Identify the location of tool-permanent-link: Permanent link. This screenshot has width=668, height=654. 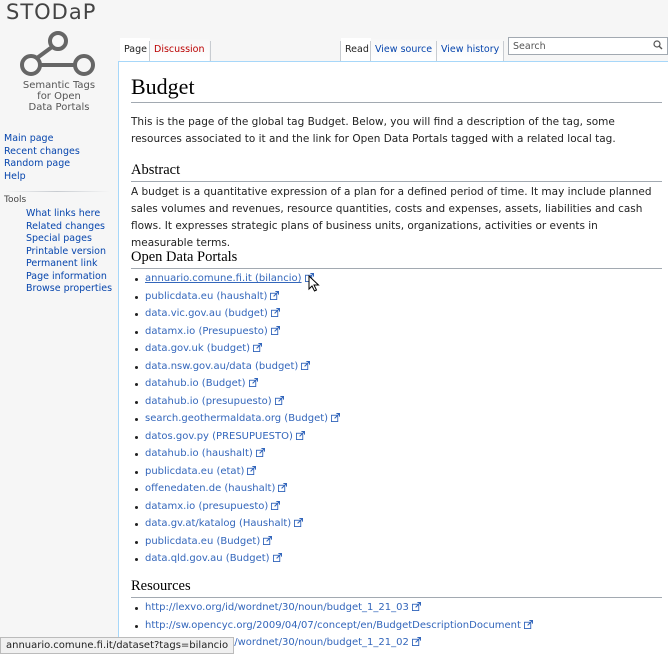
(69, 264).